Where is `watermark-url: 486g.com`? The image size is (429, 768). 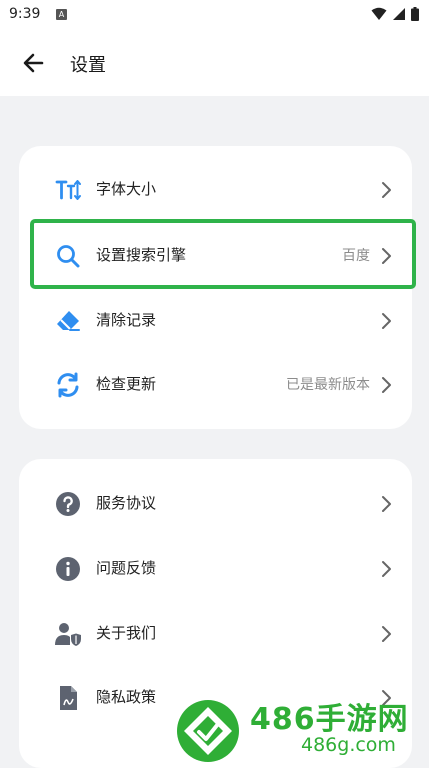
watermark-url: 486g.com is located at coordinates (348, 745).